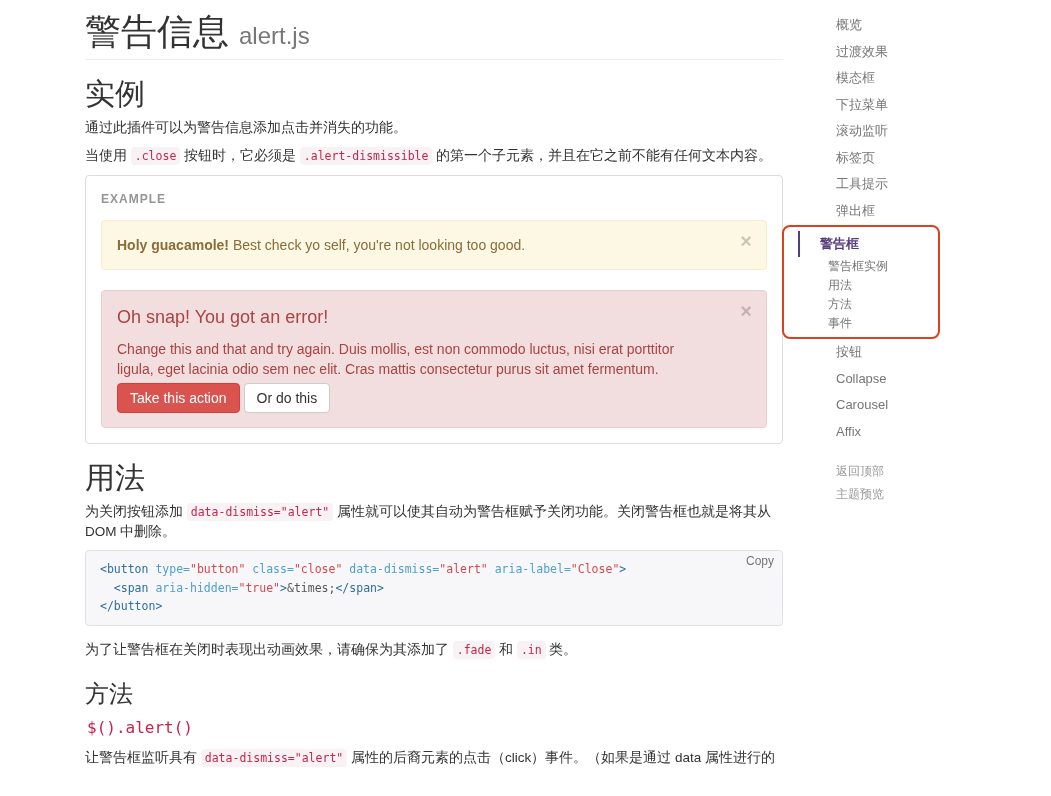  Describe the element at coordinates (248, 588) in the screenshot. I see `code-line: <span aria-hidden="true">&times;</span>` at that location.